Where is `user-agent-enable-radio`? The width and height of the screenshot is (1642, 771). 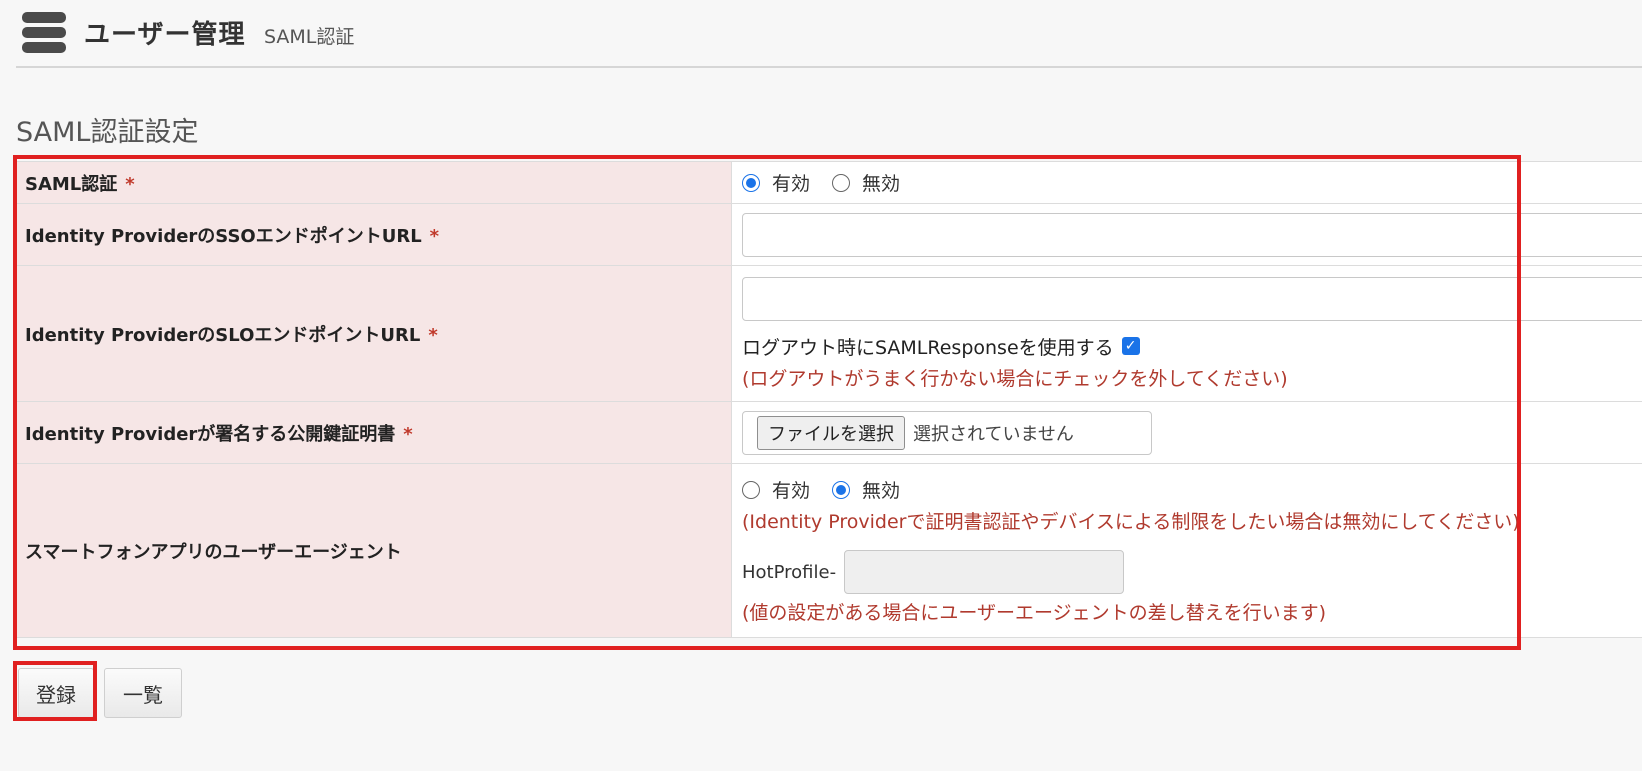
user-agent-enable-radio is located at coordinates (751, 489).